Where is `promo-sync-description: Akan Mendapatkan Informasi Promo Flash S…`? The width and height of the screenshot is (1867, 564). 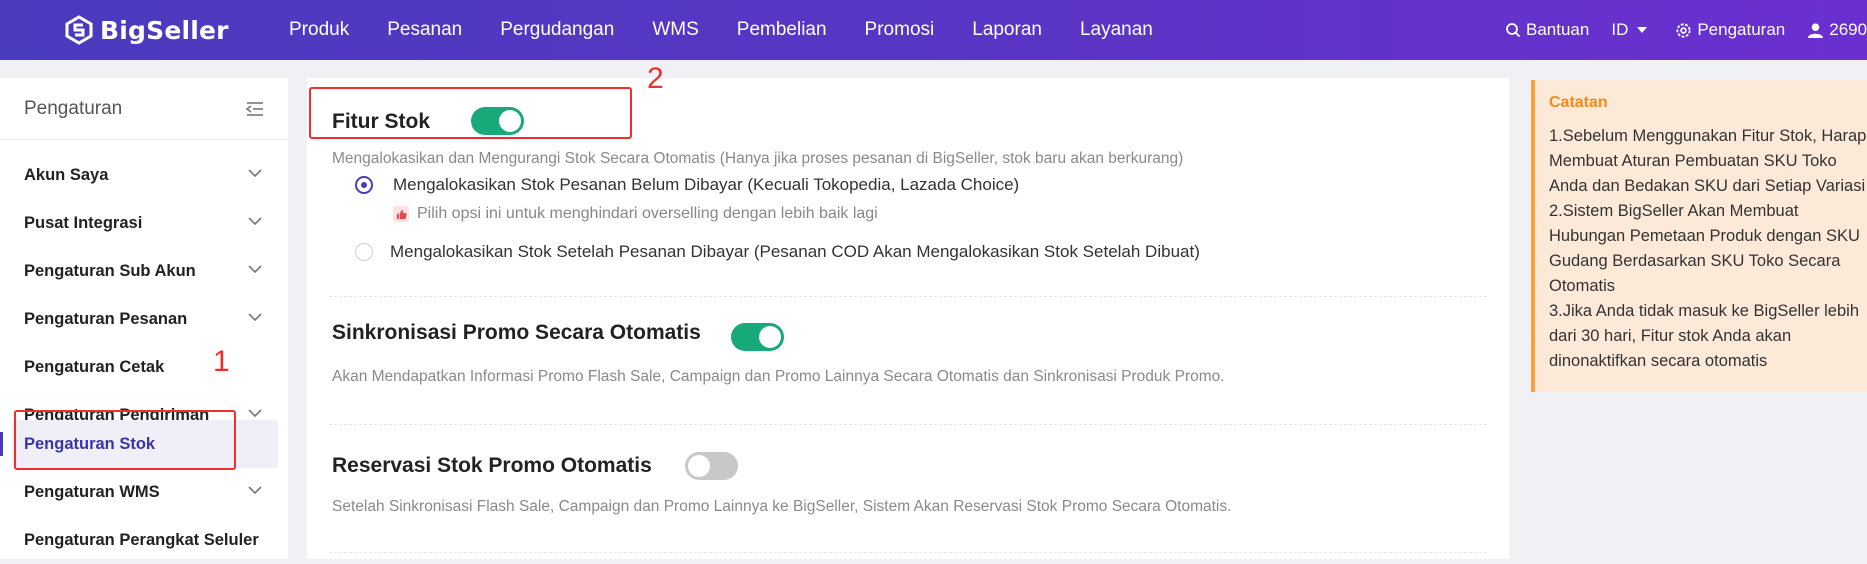
promo-sync-description: Akan Mendapatkan Informasi Promo Flash S… is located at coordinates (778, 376).